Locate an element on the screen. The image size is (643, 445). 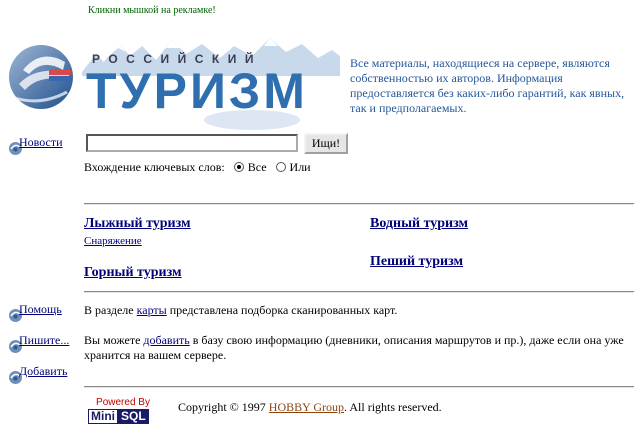
category-water-link: Водный туризм is located at coordinates (419, 224).